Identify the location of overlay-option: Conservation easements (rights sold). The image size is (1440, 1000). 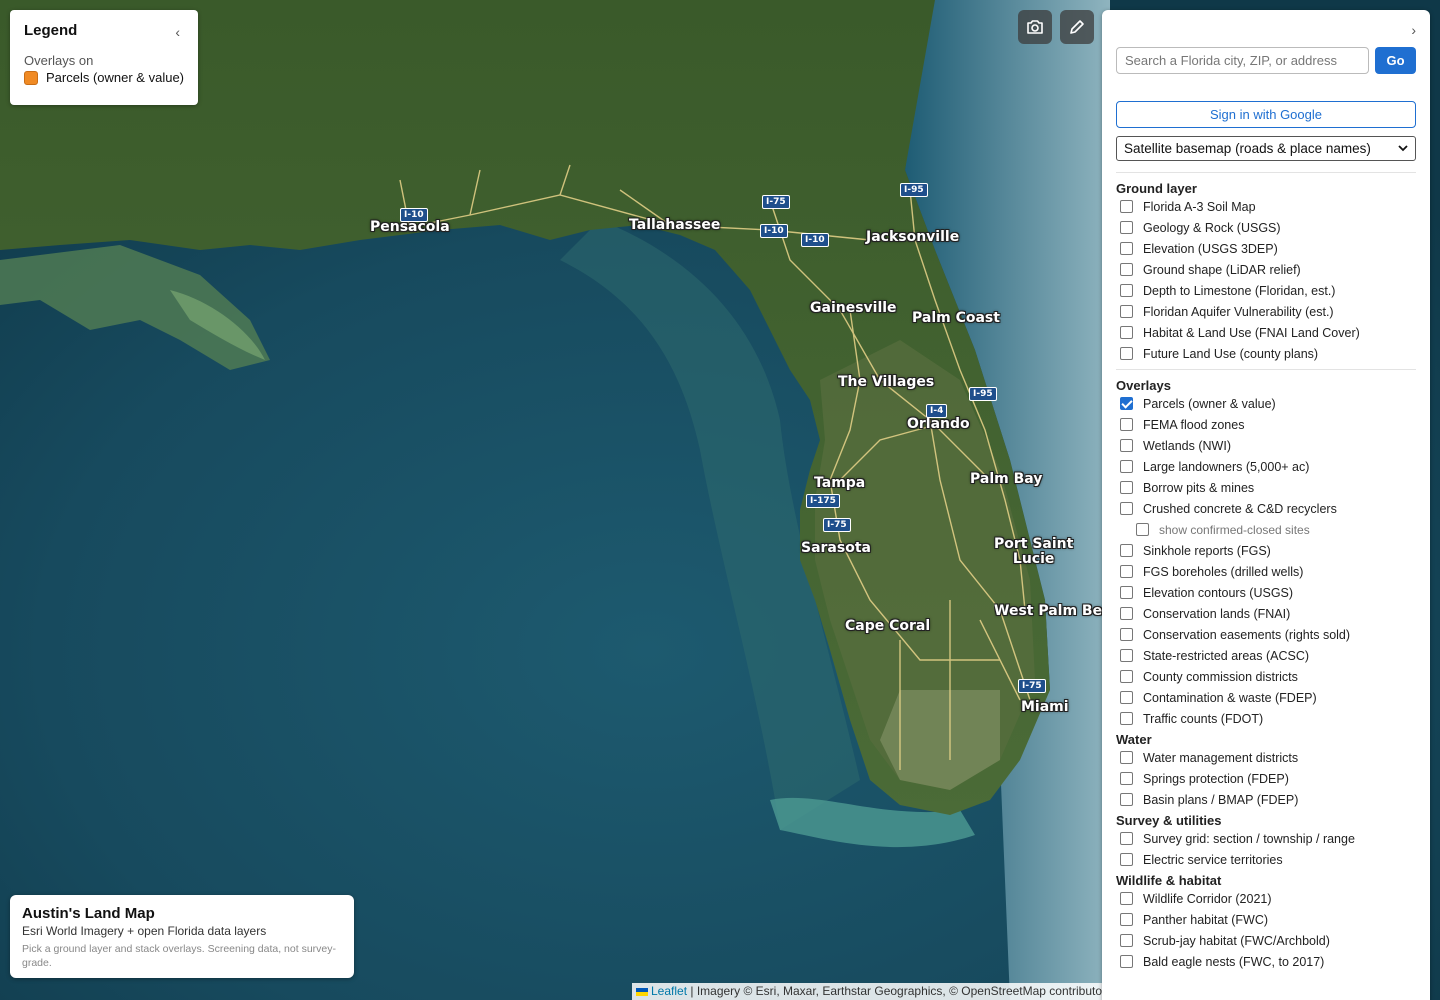
(1266, 634).